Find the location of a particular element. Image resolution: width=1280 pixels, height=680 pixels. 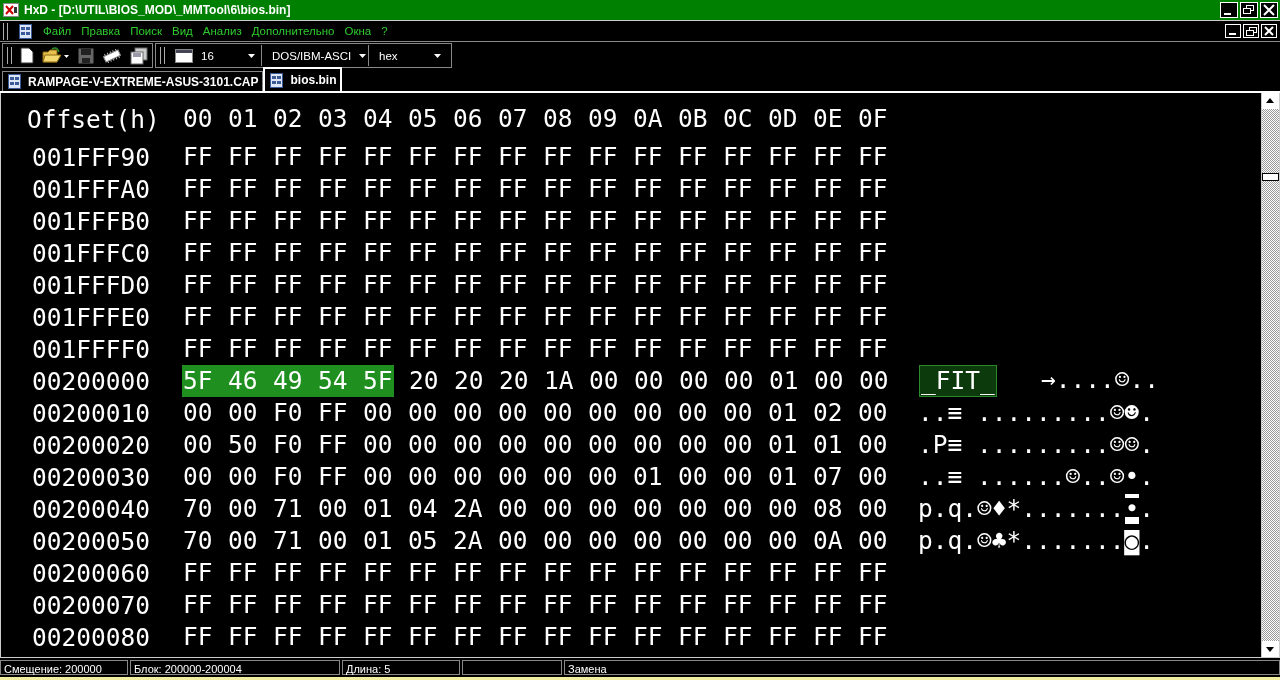

menu-item: Дополнительно is located at coordinates (293, 31).